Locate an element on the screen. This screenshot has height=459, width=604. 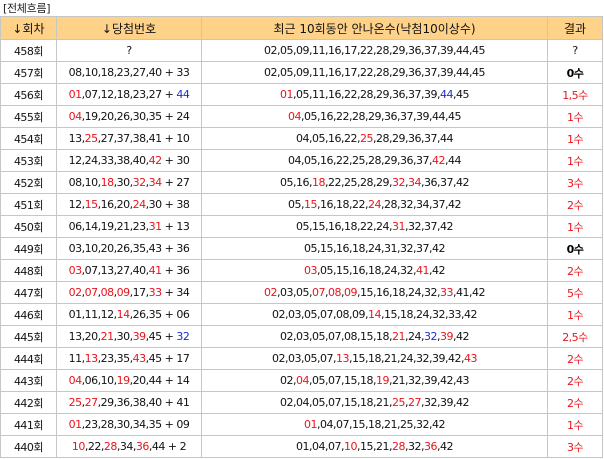
winning-numbers-cell: 13,20,21,30,39,45 + 32 is located at coordinates (129, 336).